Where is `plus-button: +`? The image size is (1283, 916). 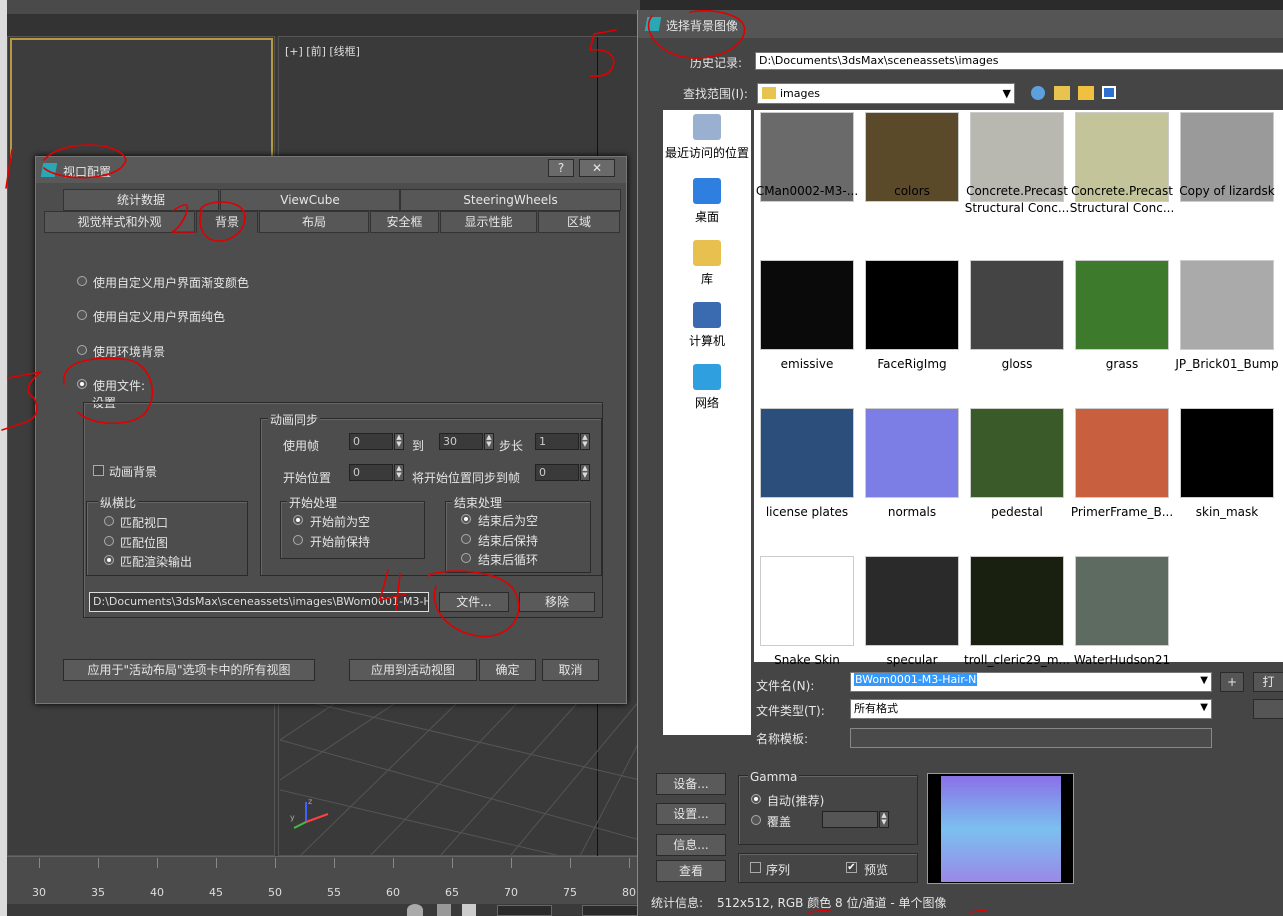
plus-button: + is located at coordinates (1232, 682).